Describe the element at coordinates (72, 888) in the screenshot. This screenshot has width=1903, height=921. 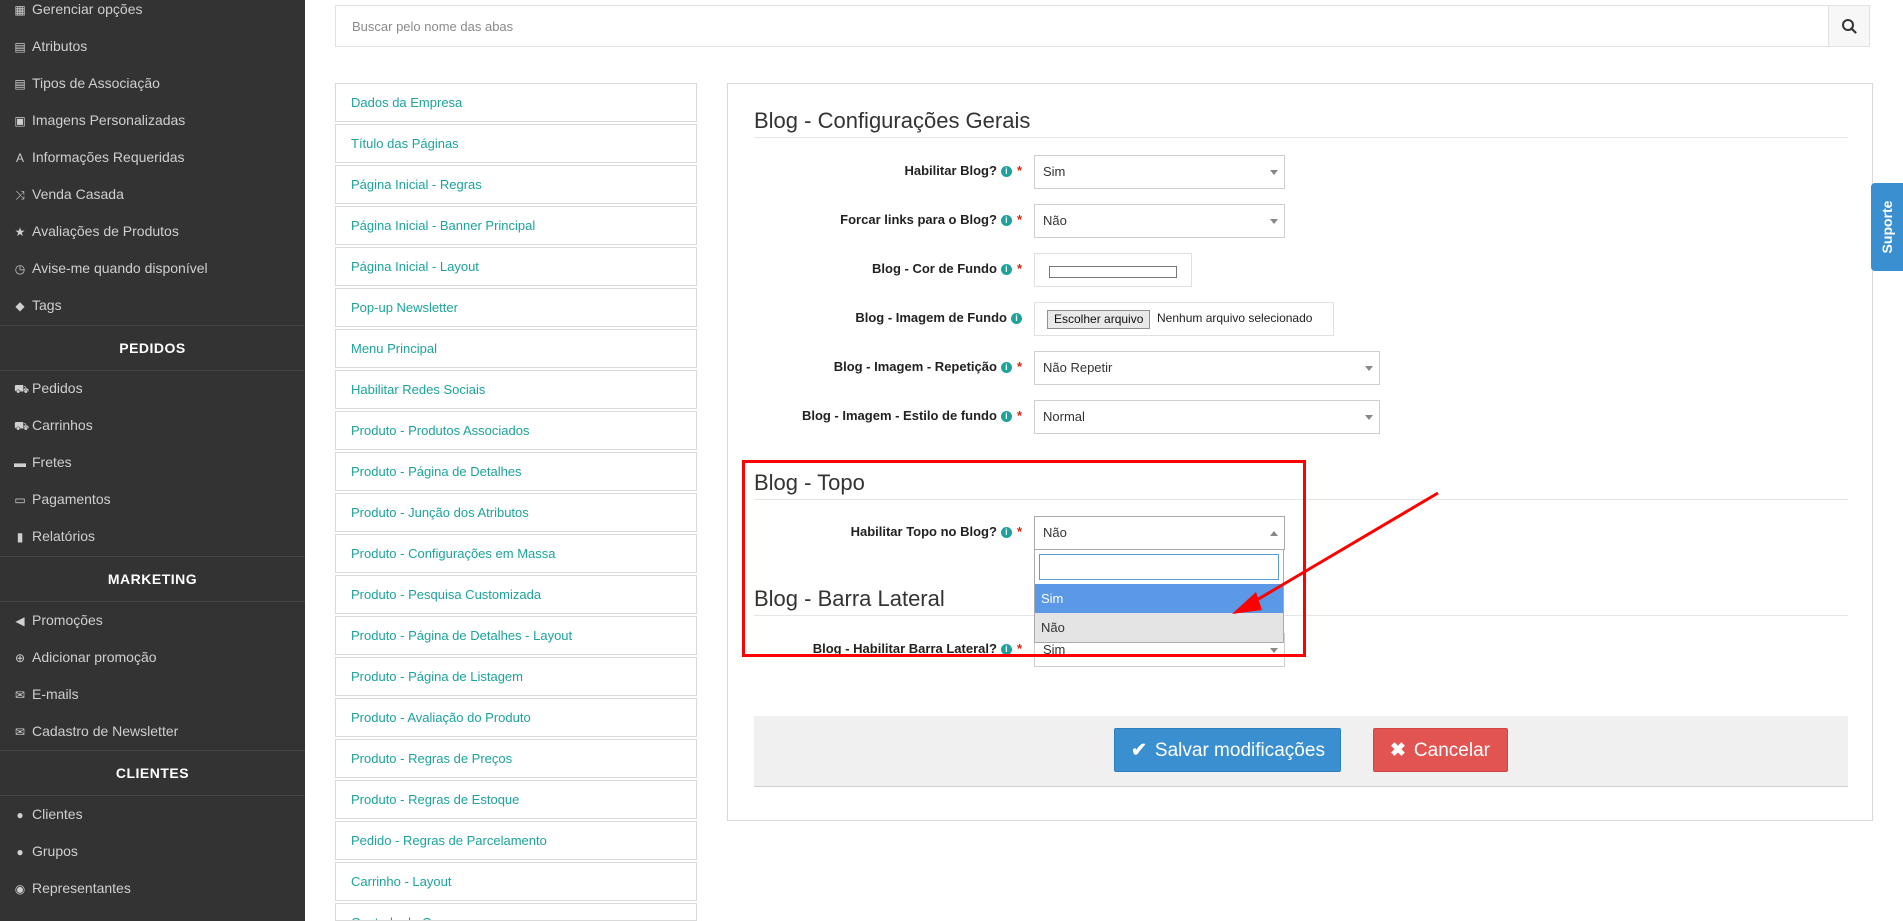
I see `sidebar-item-representantes: ◉ Representantes` at that location.